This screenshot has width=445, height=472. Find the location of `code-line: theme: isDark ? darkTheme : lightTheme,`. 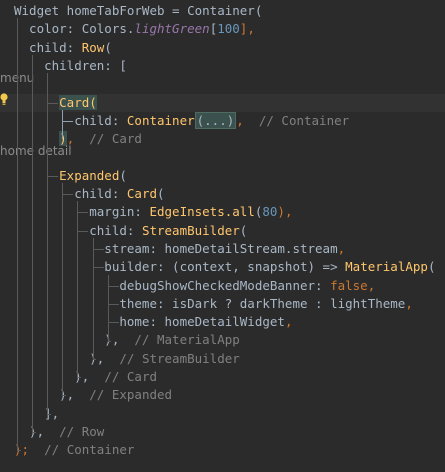

code-line: theme: isDark ? darkTheme : lightTheme, is located at coordinates (213, 304).